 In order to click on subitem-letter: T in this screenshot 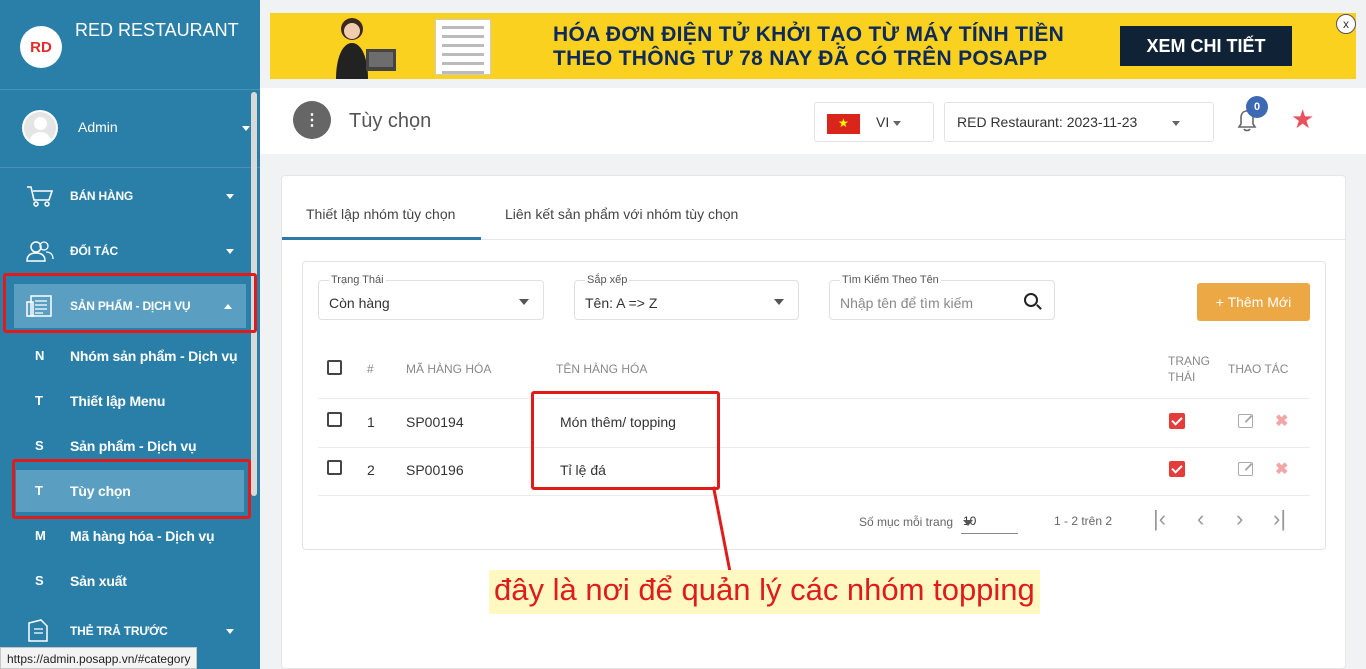, I will do `click(39, 400)`.